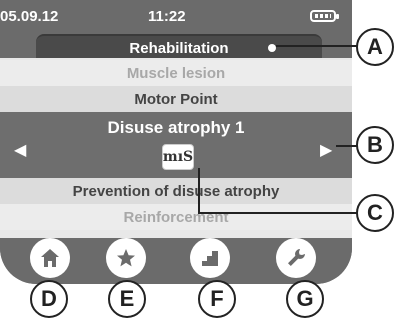  I want to click on list-item-label: Disuse atrophy 1, so click(176, 127).